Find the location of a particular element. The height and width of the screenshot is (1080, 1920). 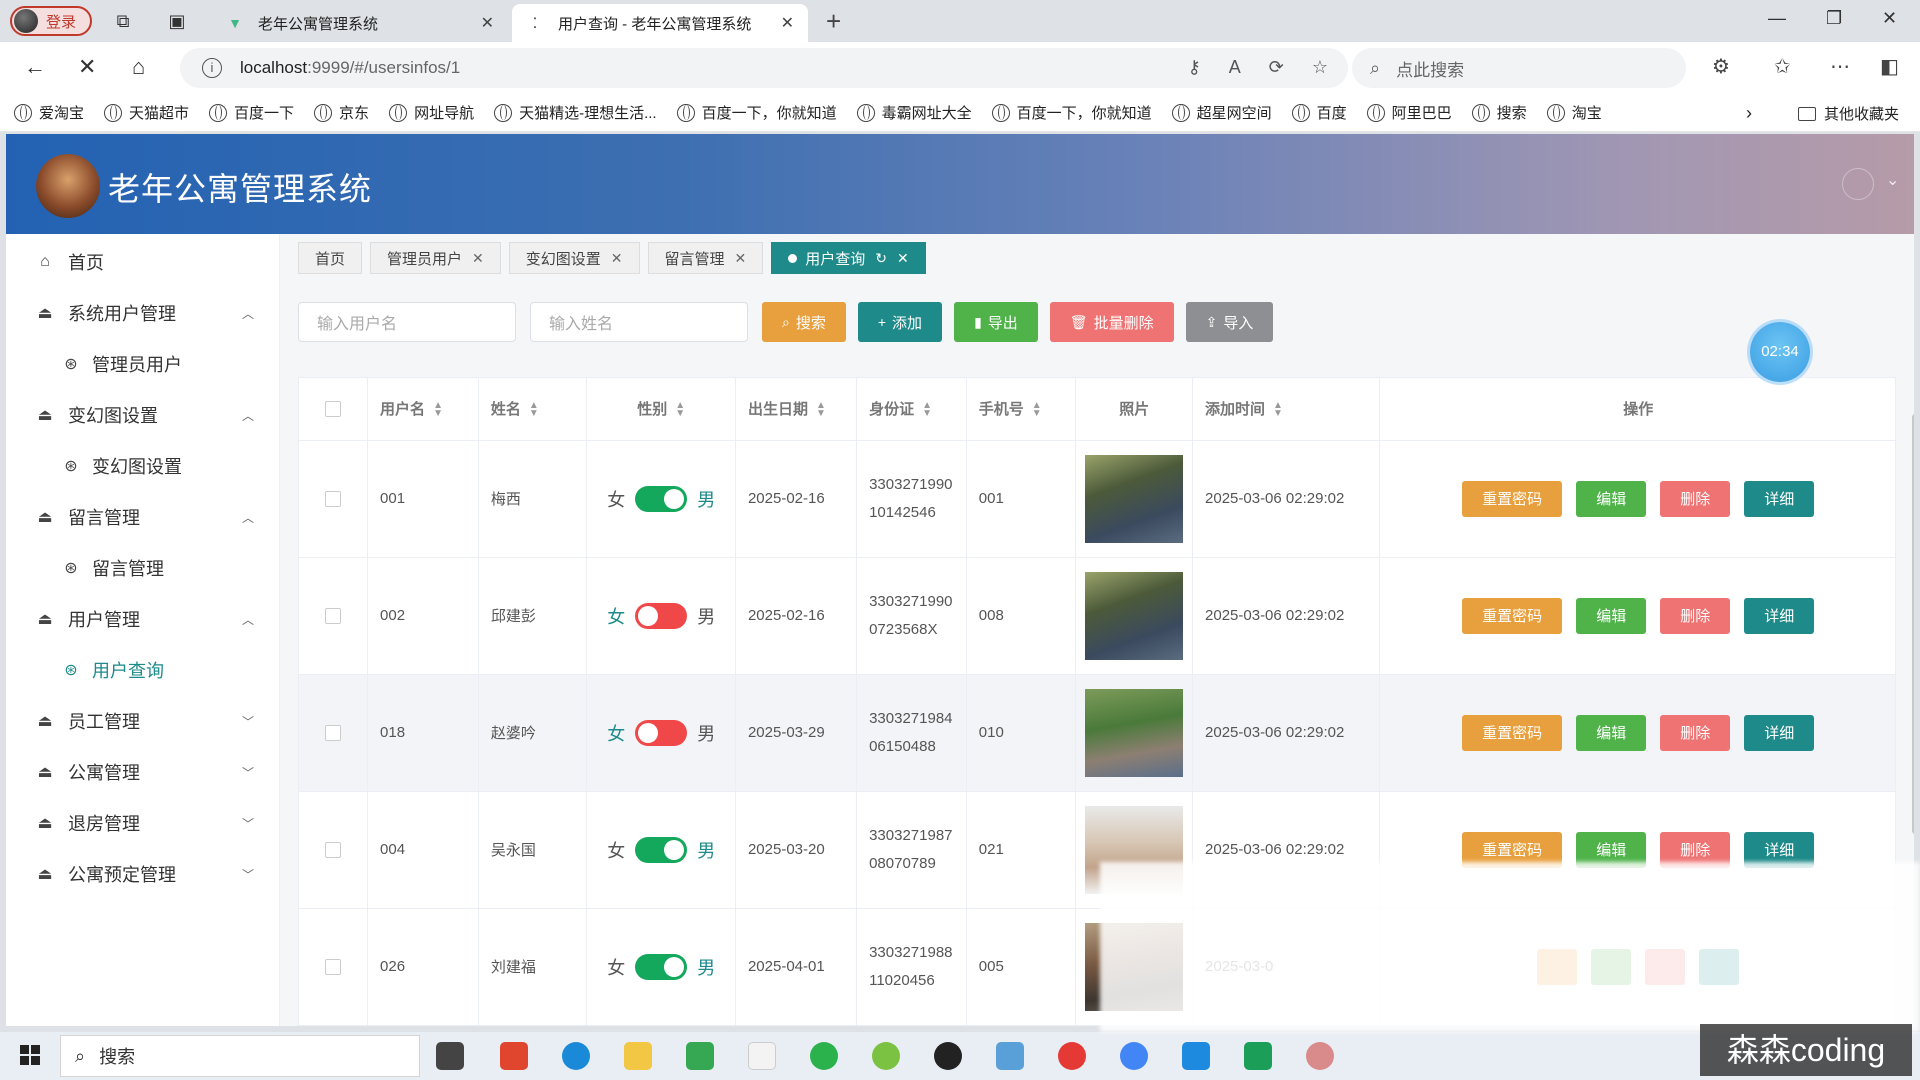

favorites-icon: ✩ is located at coordinates (1782, 66).